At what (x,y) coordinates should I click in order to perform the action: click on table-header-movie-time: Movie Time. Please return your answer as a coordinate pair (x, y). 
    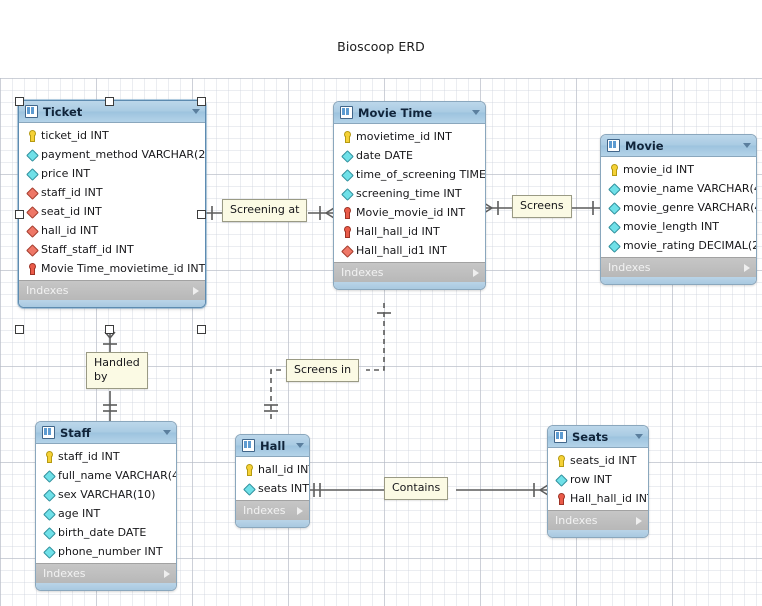
    Looking at the image, I should click on (409, 113).